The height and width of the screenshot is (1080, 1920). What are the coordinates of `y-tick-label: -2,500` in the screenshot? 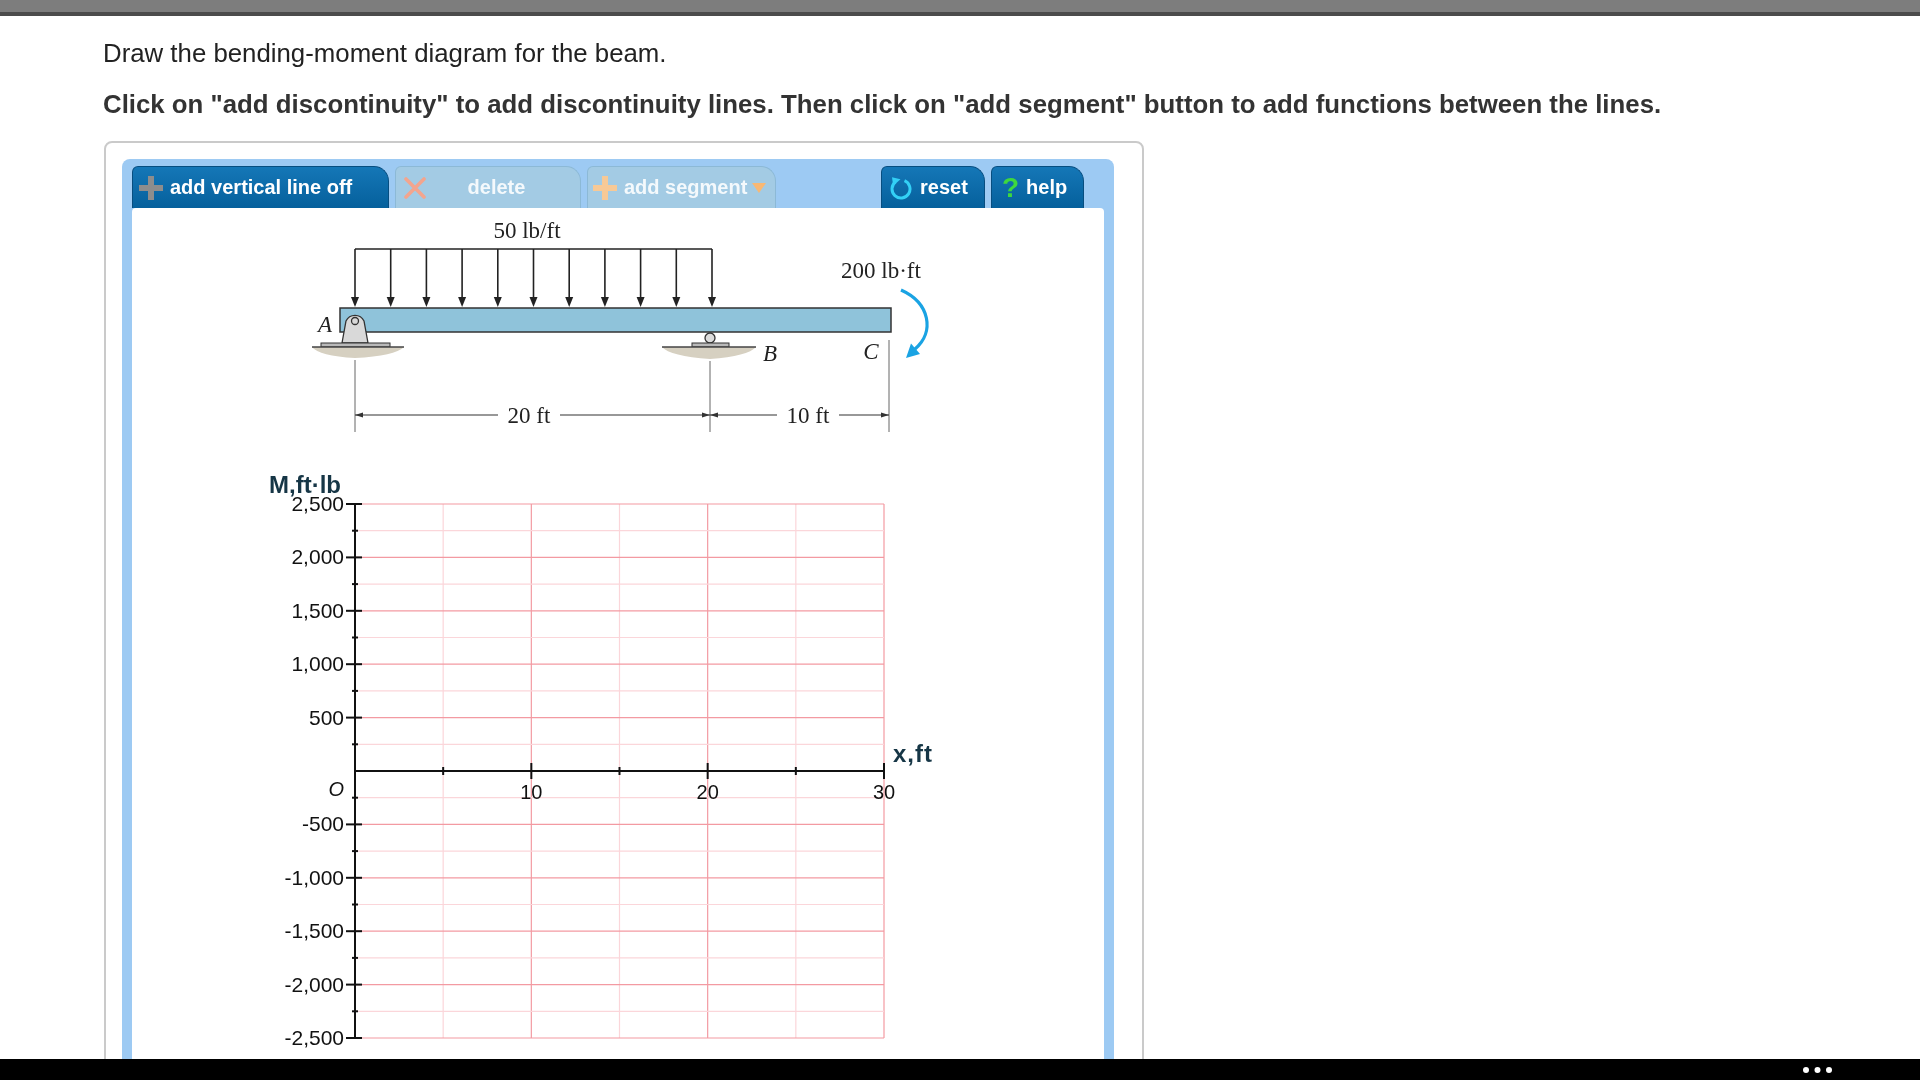 It's located at (314, 1037).